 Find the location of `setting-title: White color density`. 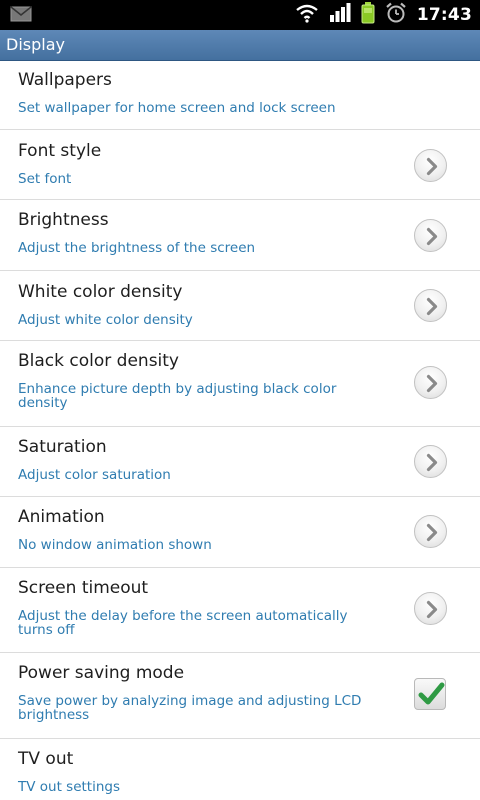

setting-title: White color density is located at coordinates (100, 292).